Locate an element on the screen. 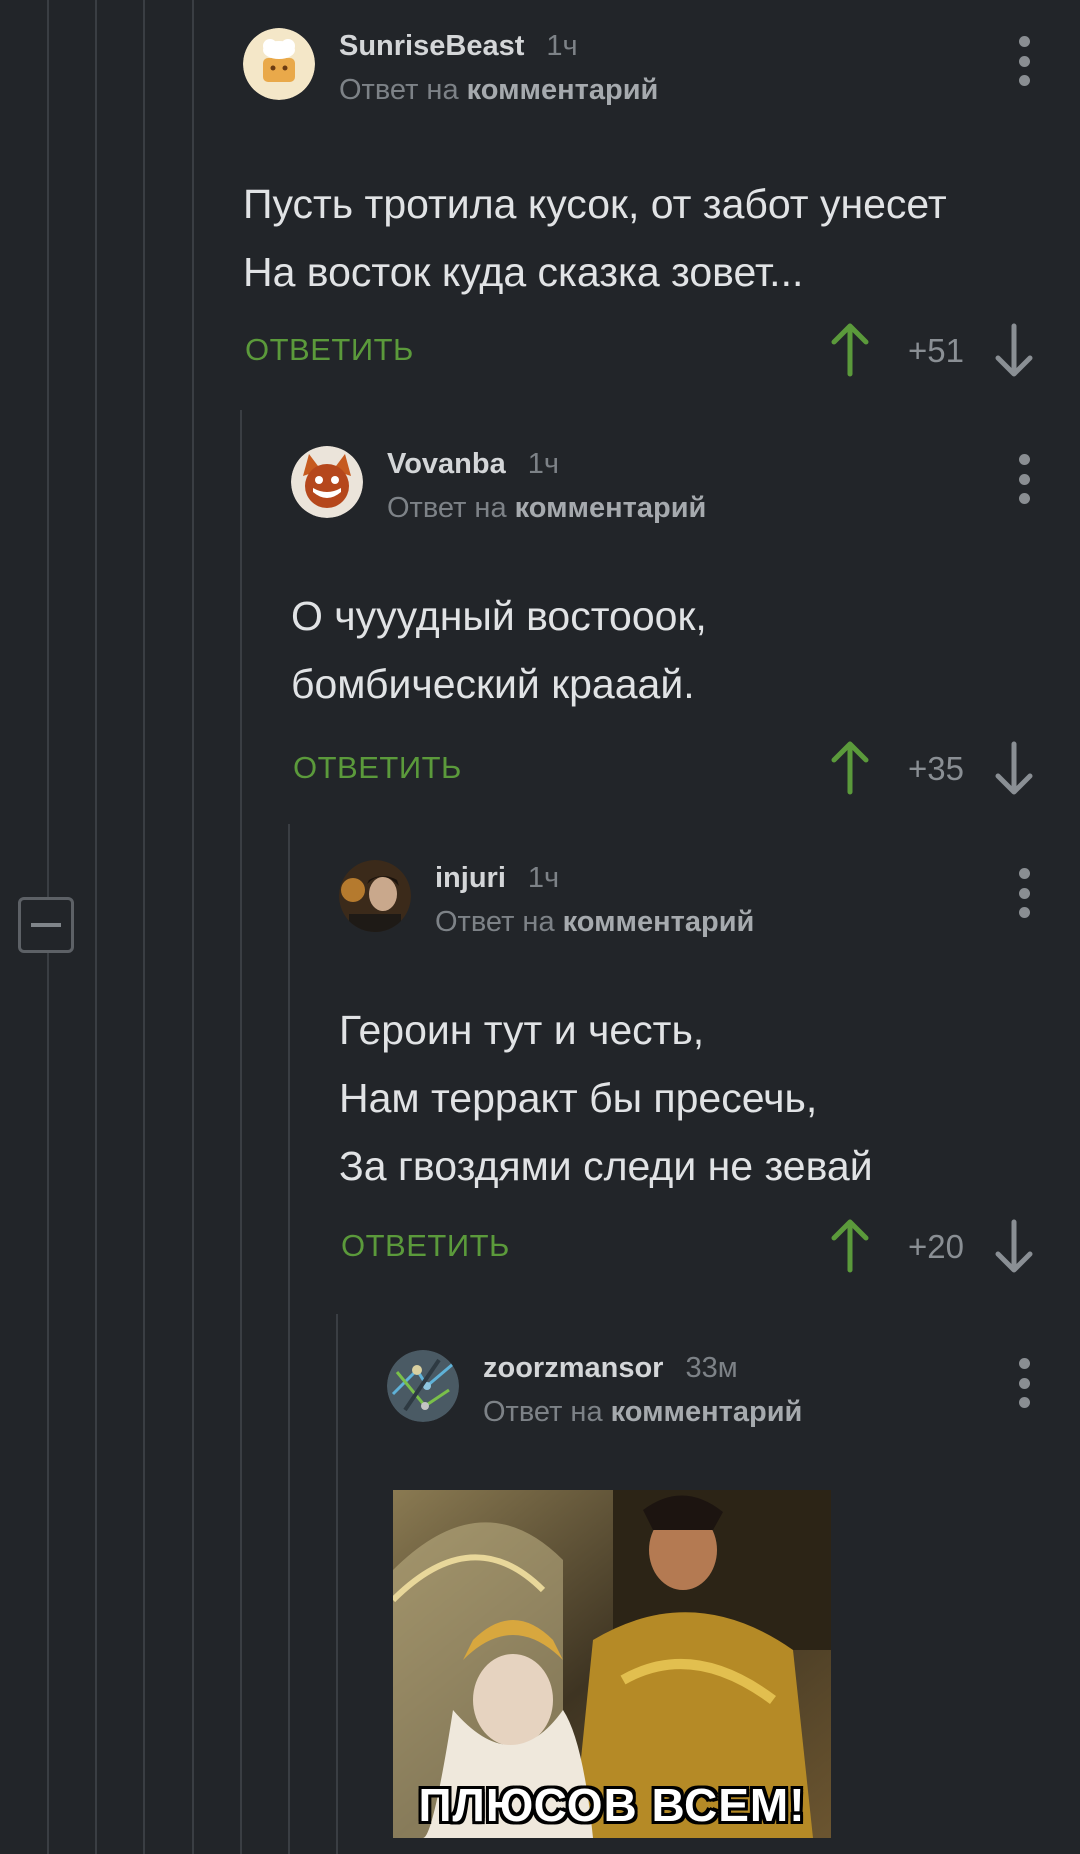 The width and height of the screenshot is (1080, 1854). timestamp: 33м is located at coordinates (711, 1368).